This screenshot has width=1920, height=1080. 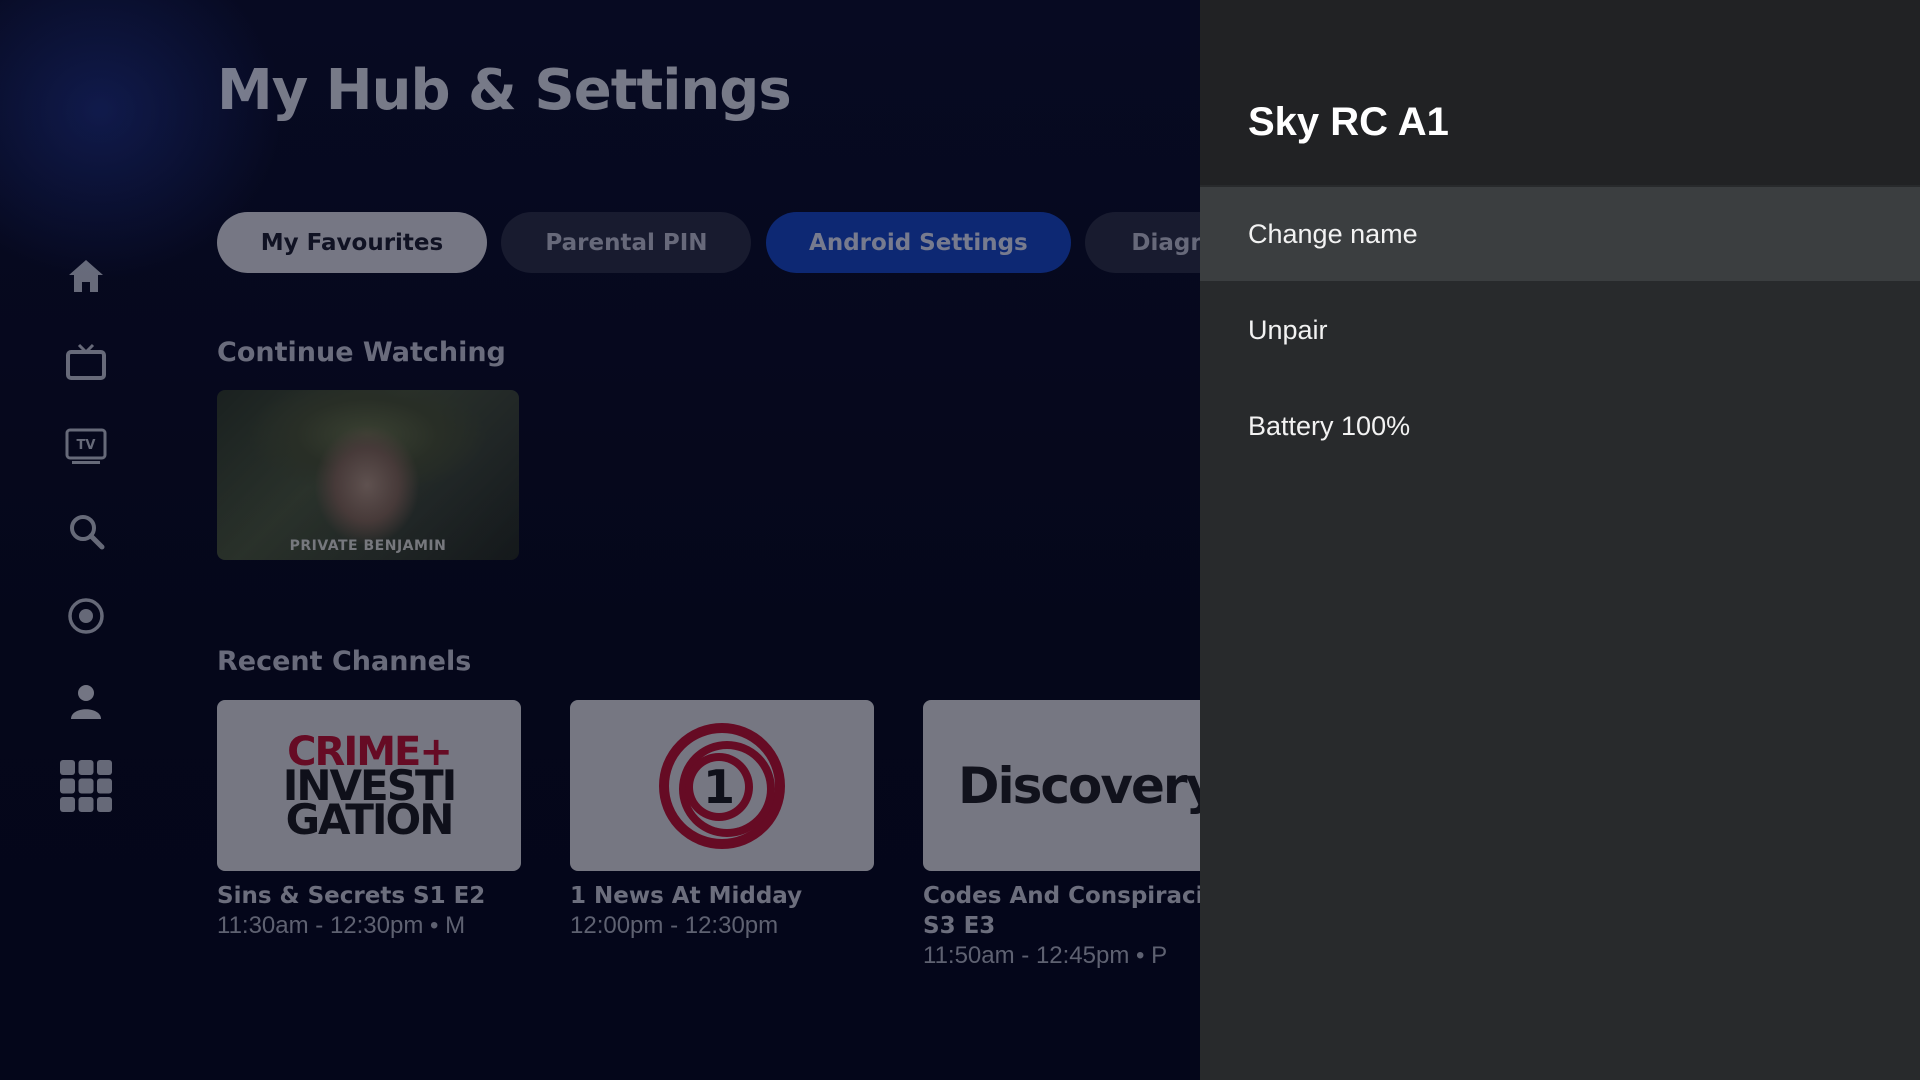 What do you see at coordinates (1560, 330) in the screenshot?
I see `unpair-item: Unpair` at bounding box center [1560, 330].